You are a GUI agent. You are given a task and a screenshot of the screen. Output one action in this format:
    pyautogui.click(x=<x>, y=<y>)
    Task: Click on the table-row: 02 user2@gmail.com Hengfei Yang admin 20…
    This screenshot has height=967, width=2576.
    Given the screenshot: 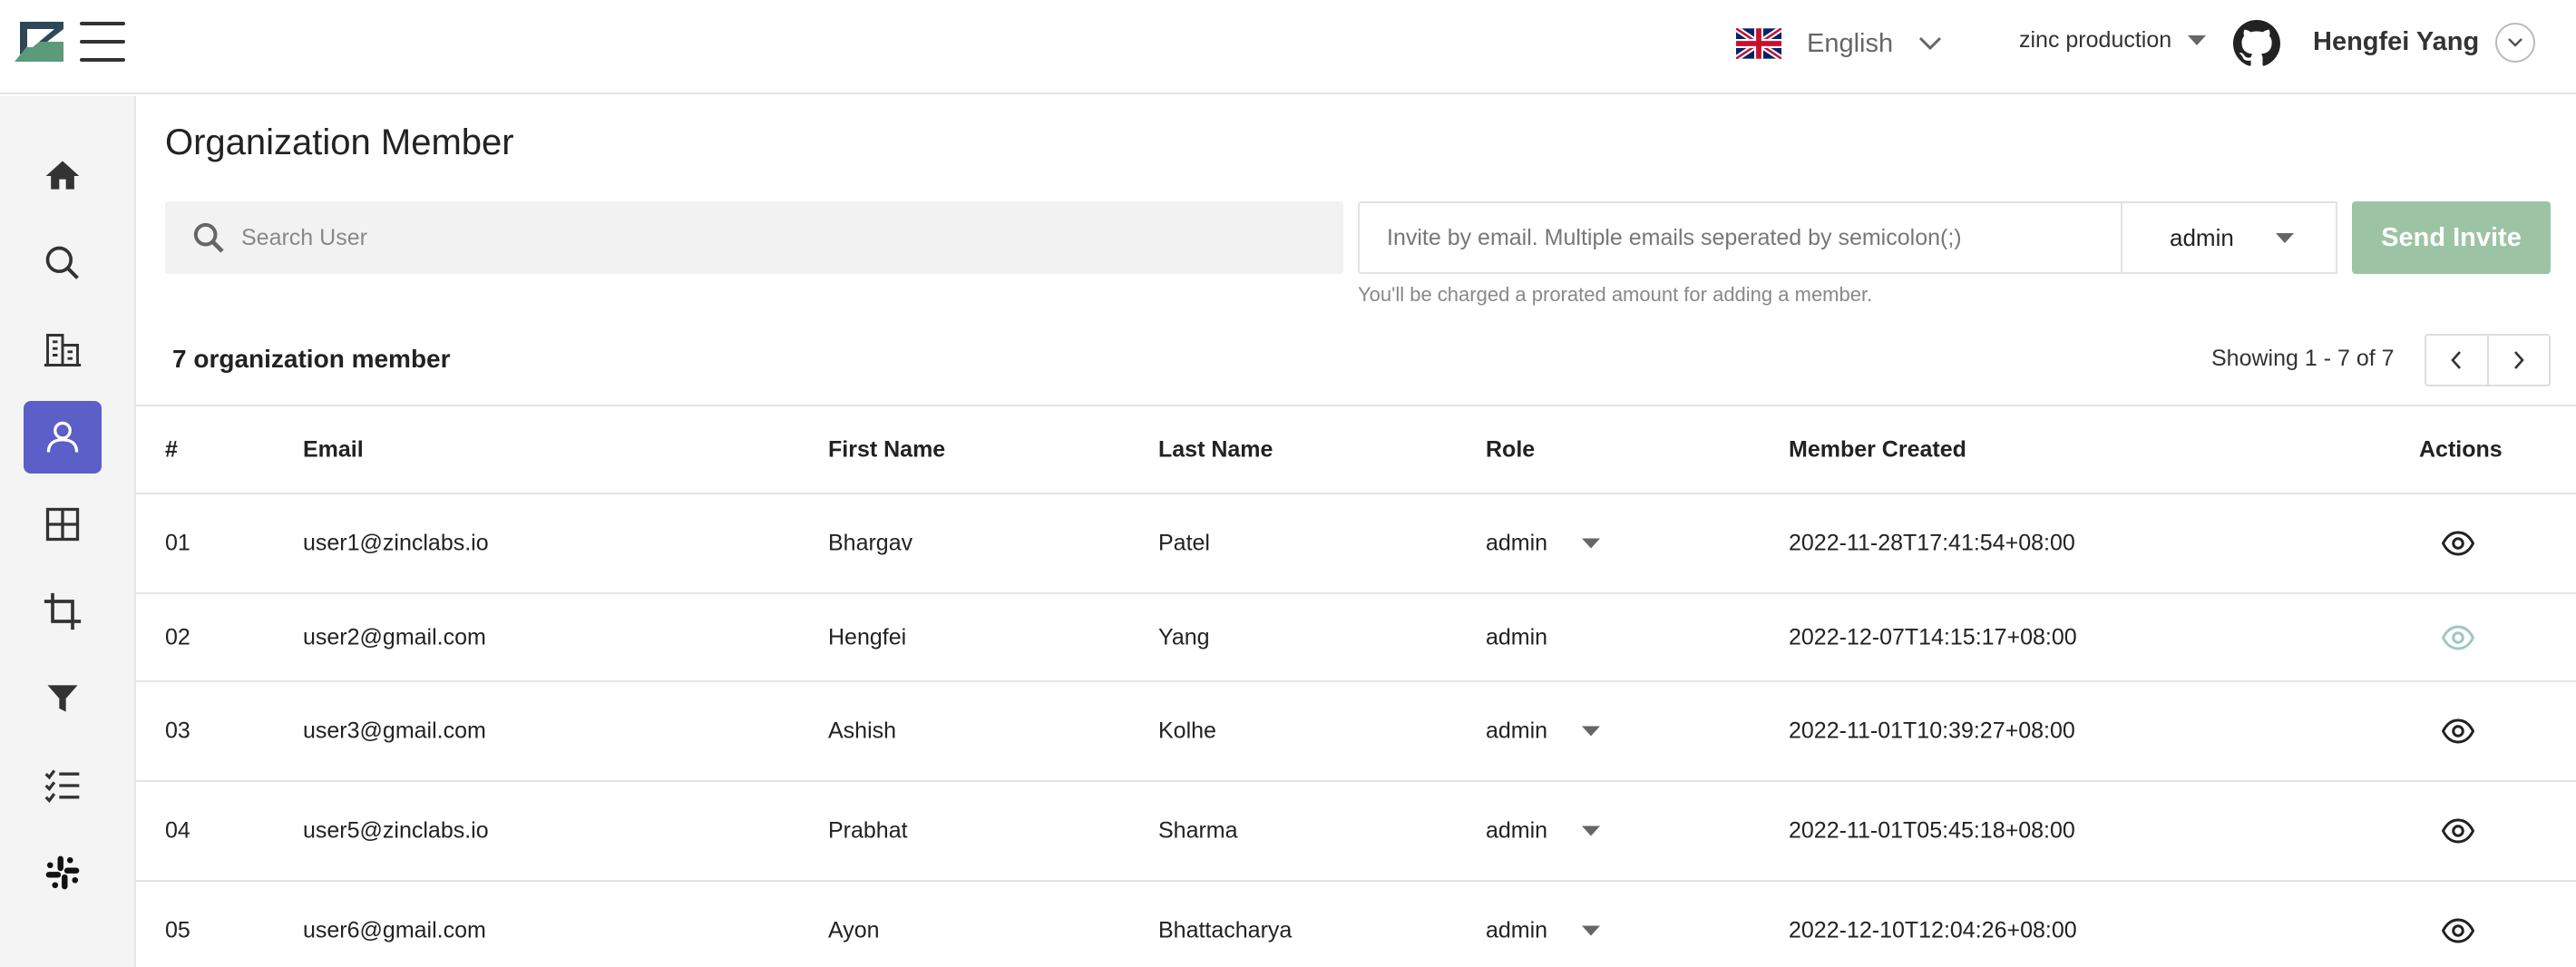 What is the action you would take?
    pyautogui.click(x=1356, y=636)
    